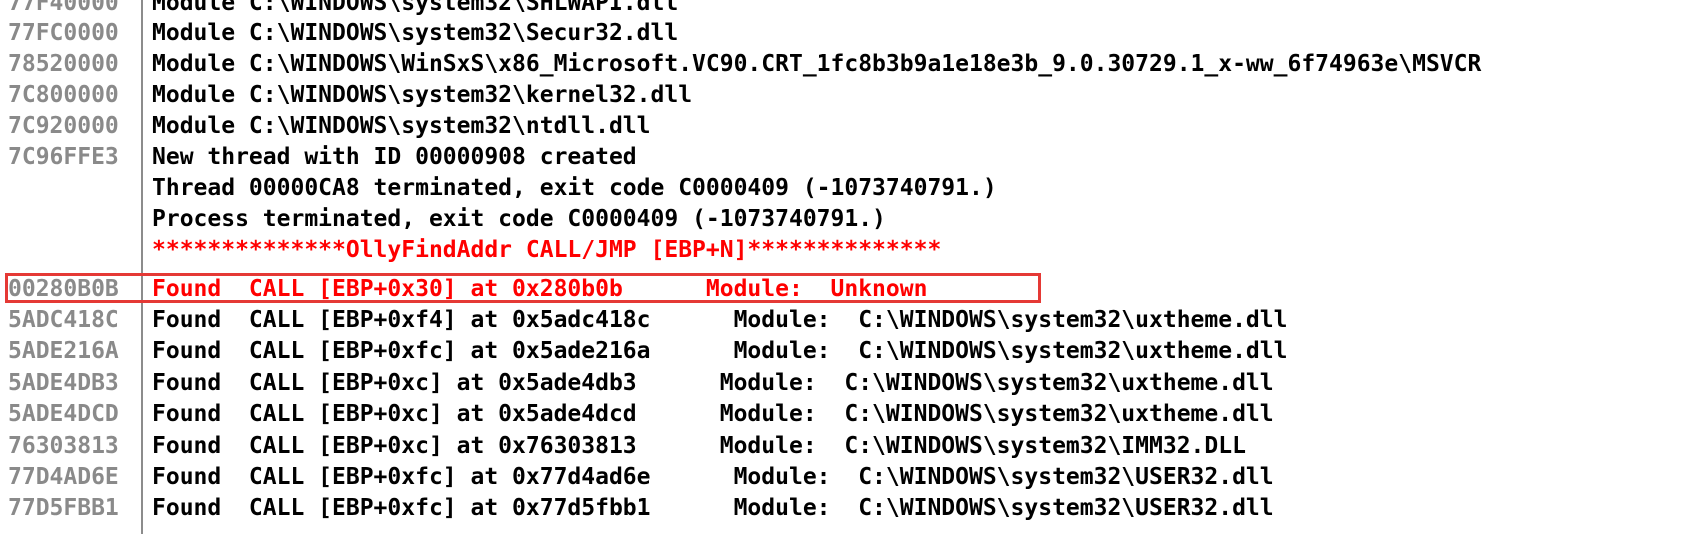  Describe the element at coordinates (63, 414) in the screenshot. I see `log-row-address: 5ADE4DCD` at that location.